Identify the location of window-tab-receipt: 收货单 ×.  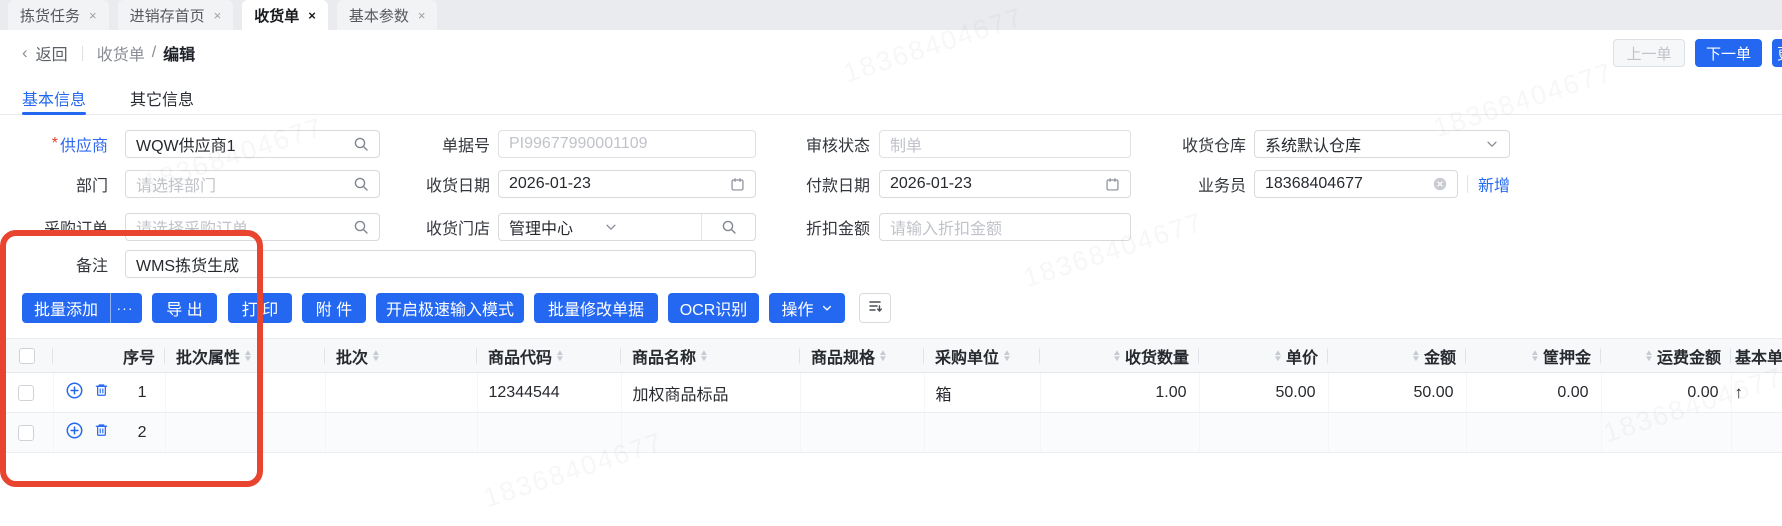
(285, 15).